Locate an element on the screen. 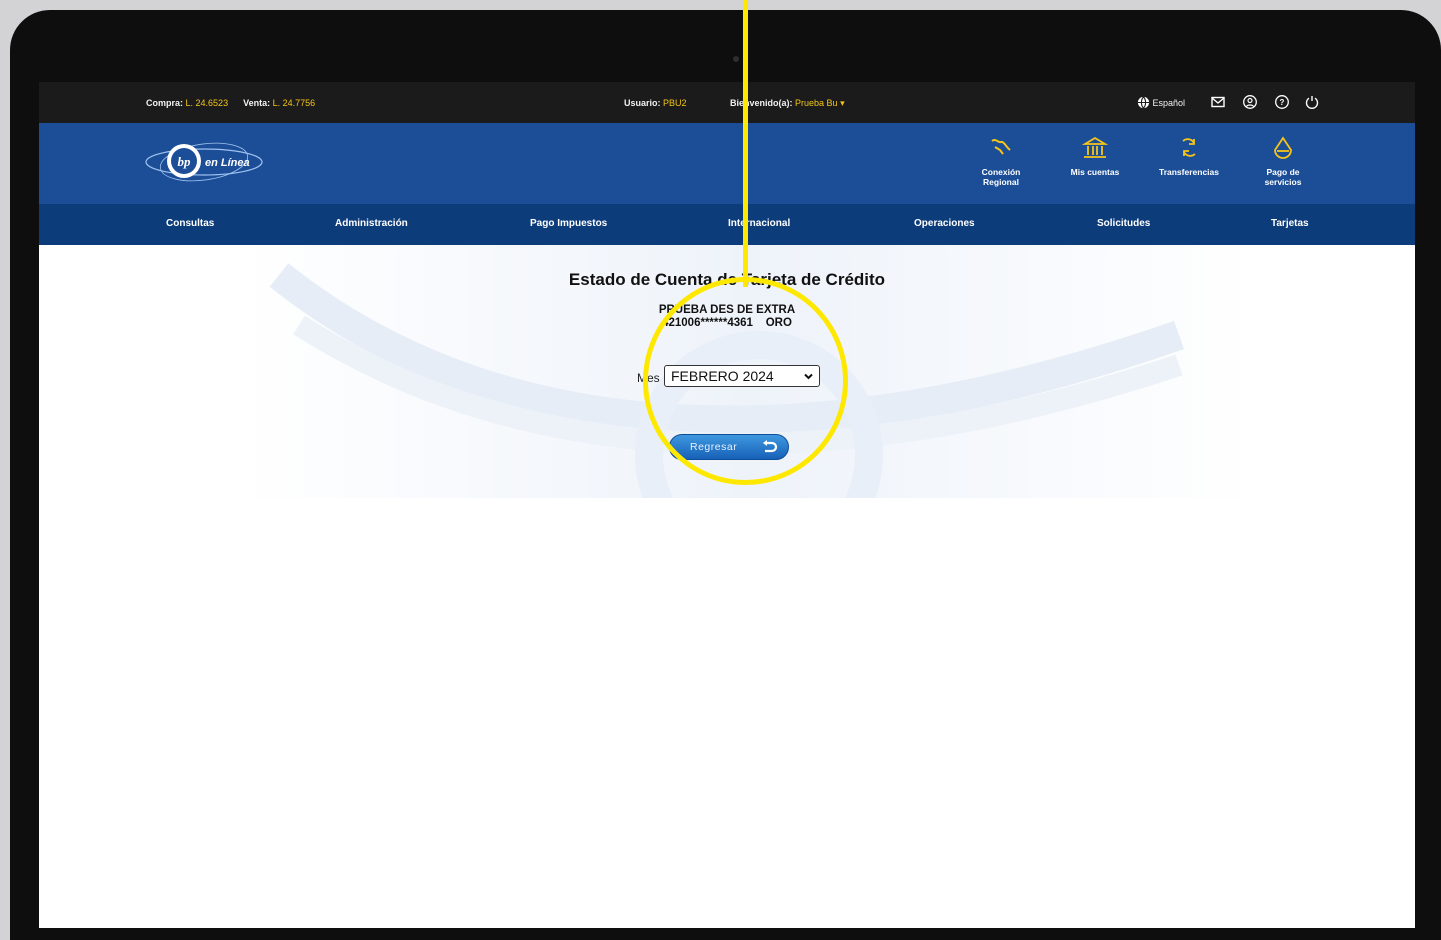  caret-down-icon: ▾ is located at coordinates (842, 103).